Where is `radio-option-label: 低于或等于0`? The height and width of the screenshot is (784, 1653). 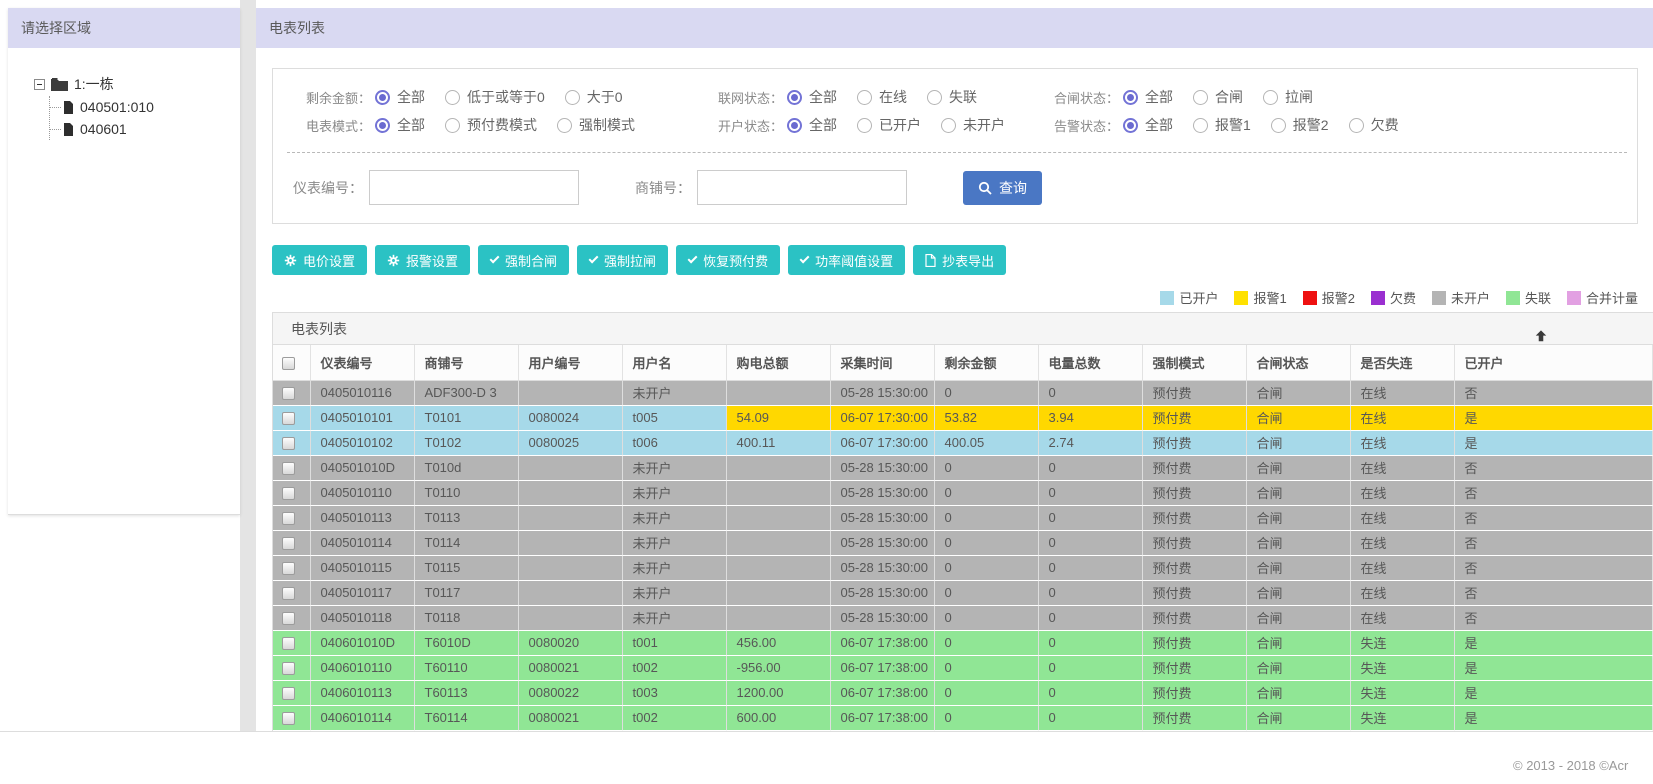
radio-option-label: 低于或等于0 is located at coordinates (506, 97).